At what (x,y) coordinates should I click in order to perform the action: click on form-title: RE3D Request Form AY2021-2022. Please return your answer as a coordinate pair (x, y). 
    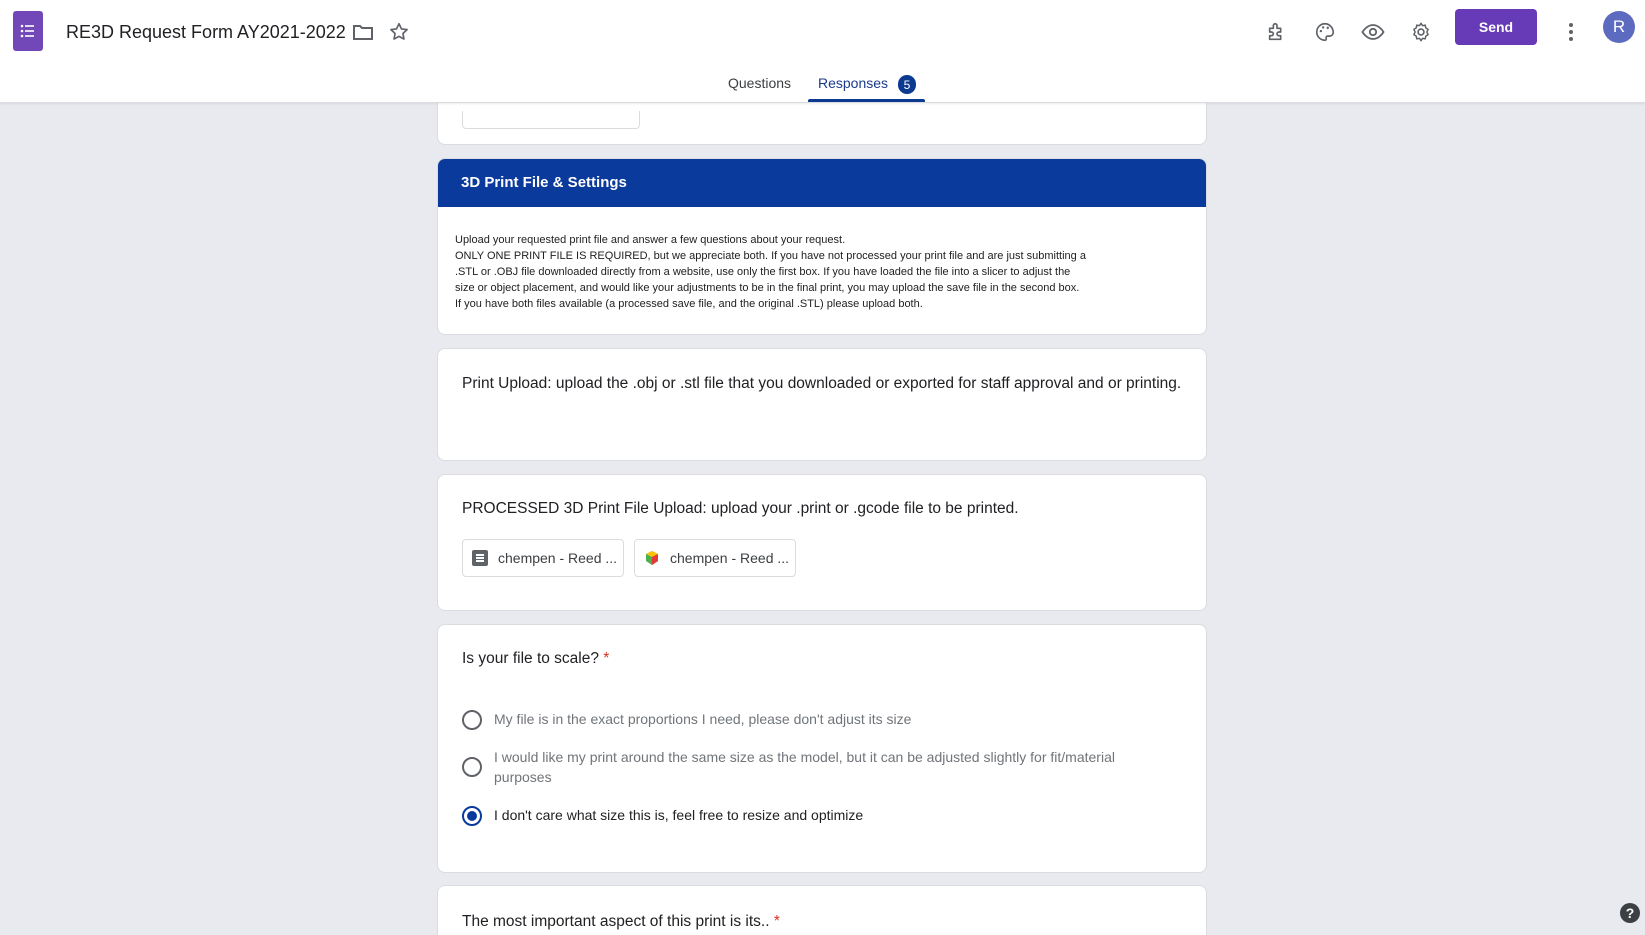
    Looking at the image, I should click on (206, 32).